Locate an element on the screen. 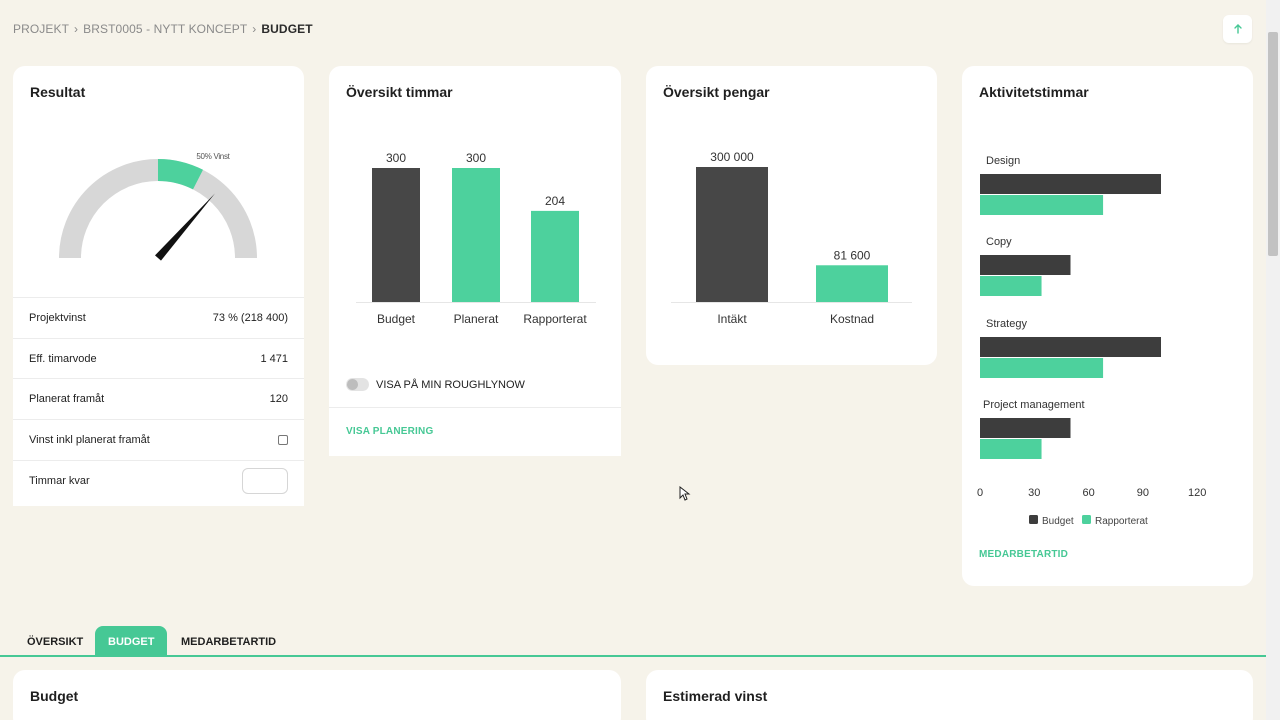  category-label: Project management is located at coordinates (1034, 405).